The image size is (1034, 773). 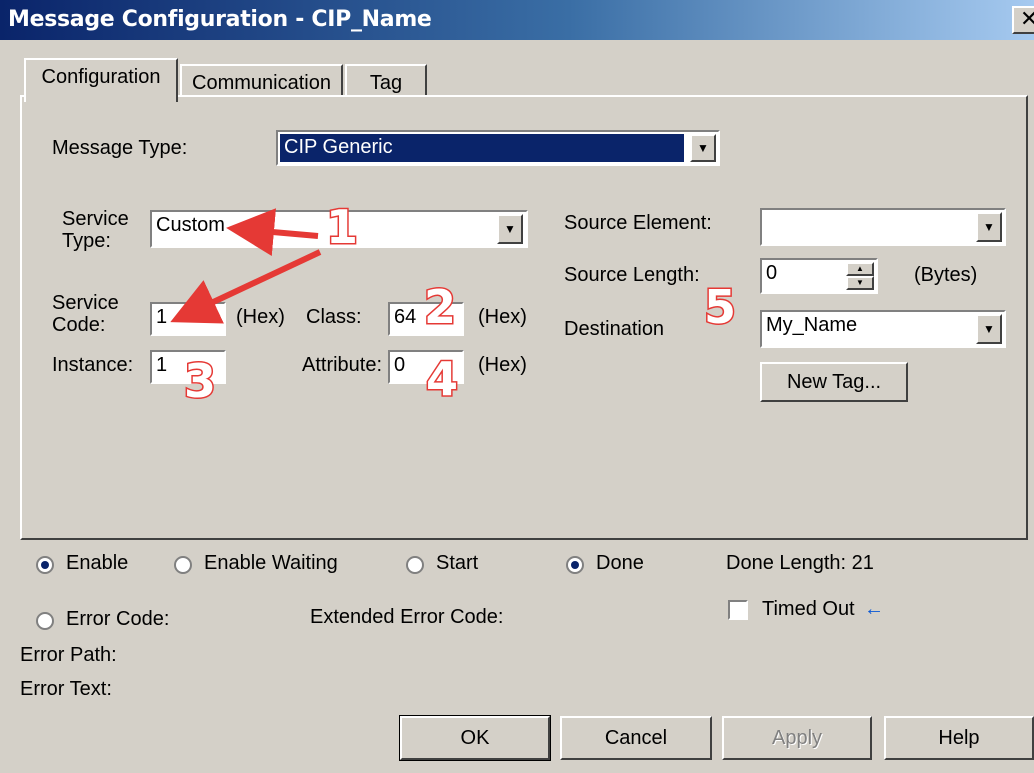 I want to click on annotation-5: 5, so click(x=719, y=307).